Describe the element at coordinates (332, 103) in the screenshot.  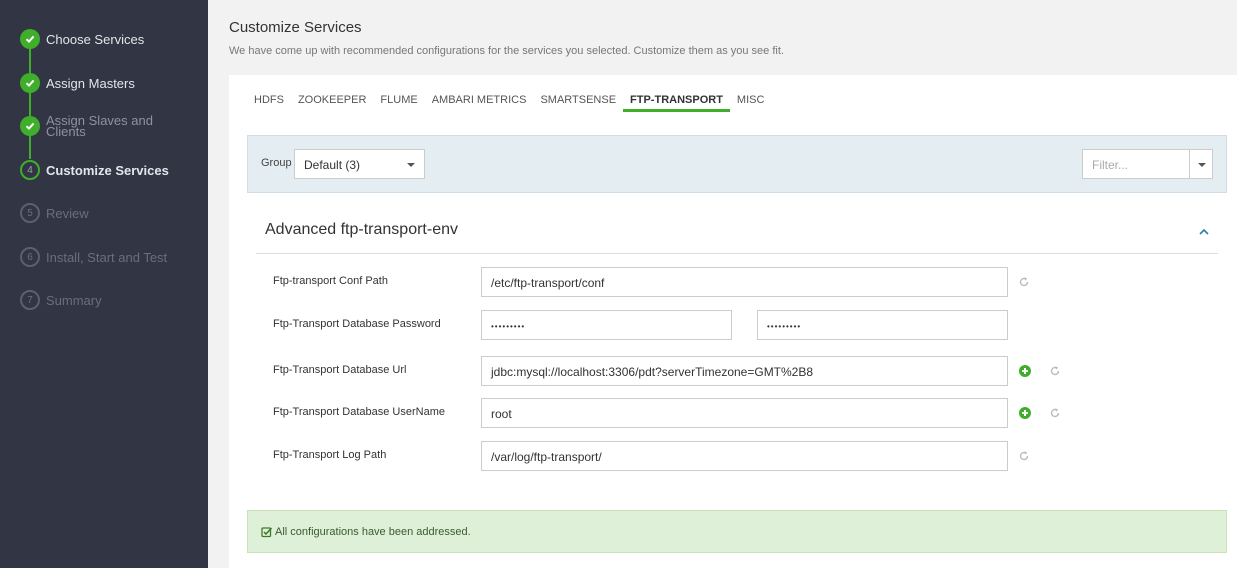
I see `tab-zookeeper: ZOOKEEPER` at that location.